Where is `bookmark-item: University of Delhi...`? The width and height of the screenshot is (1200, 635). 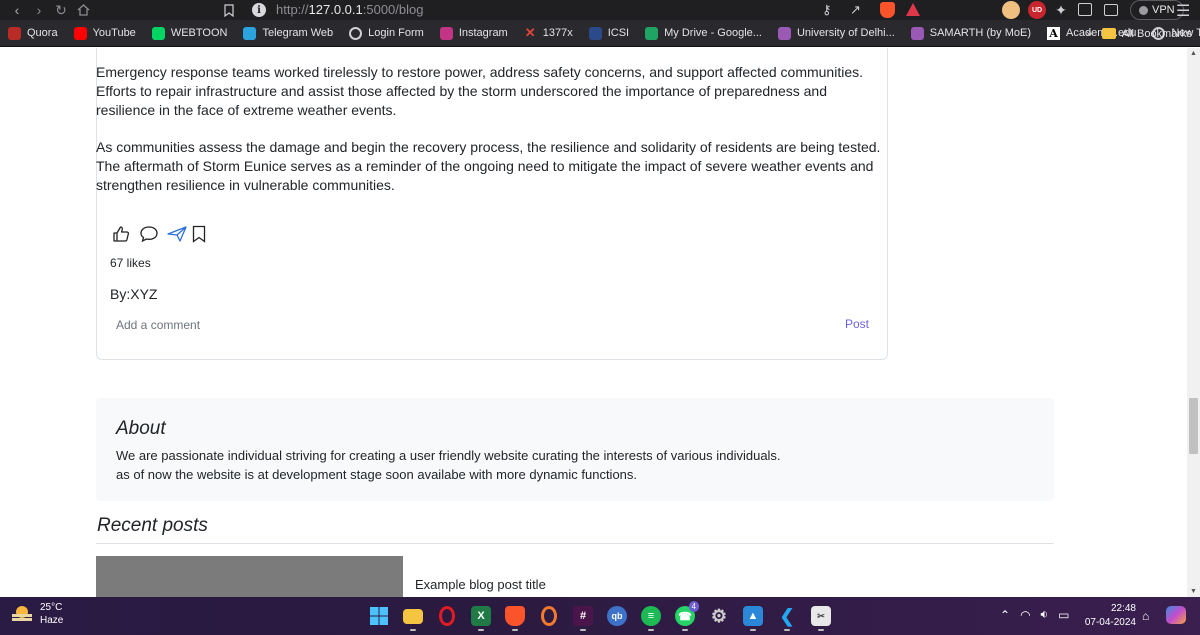 bookmark-item: University of Delhi... is located at coordinates (836, 33).